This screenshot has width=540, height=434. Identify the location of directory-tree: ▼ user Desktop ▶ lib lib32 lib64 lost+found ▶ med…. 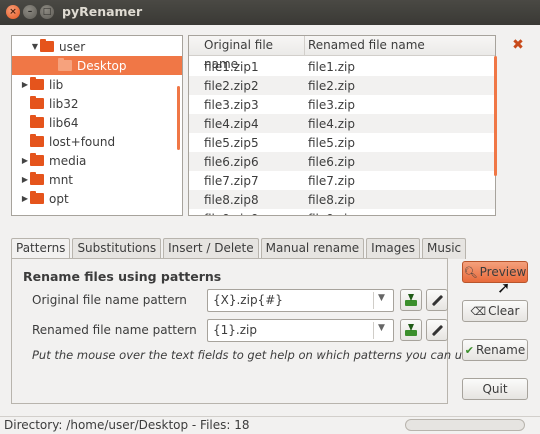
(97, 125).